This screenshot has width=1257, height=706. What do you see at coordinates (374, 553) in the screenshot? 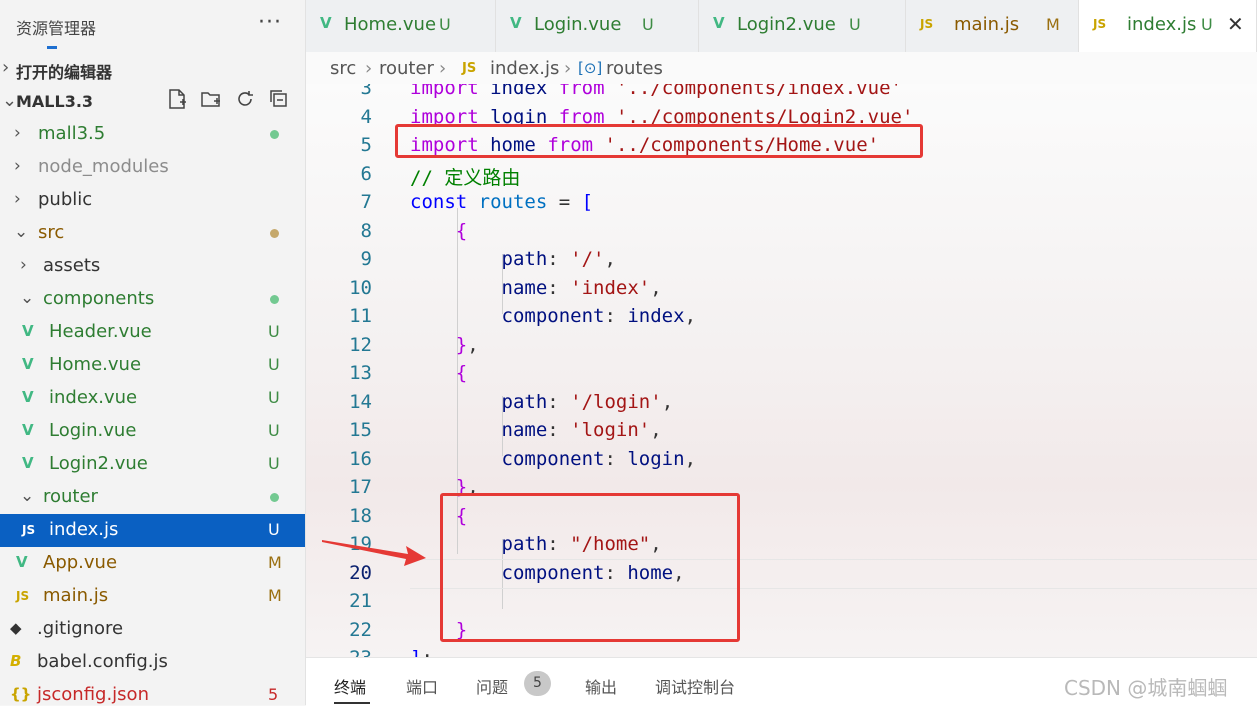
I see `annotation-arrow-icon` at bounding box center [374, 553].